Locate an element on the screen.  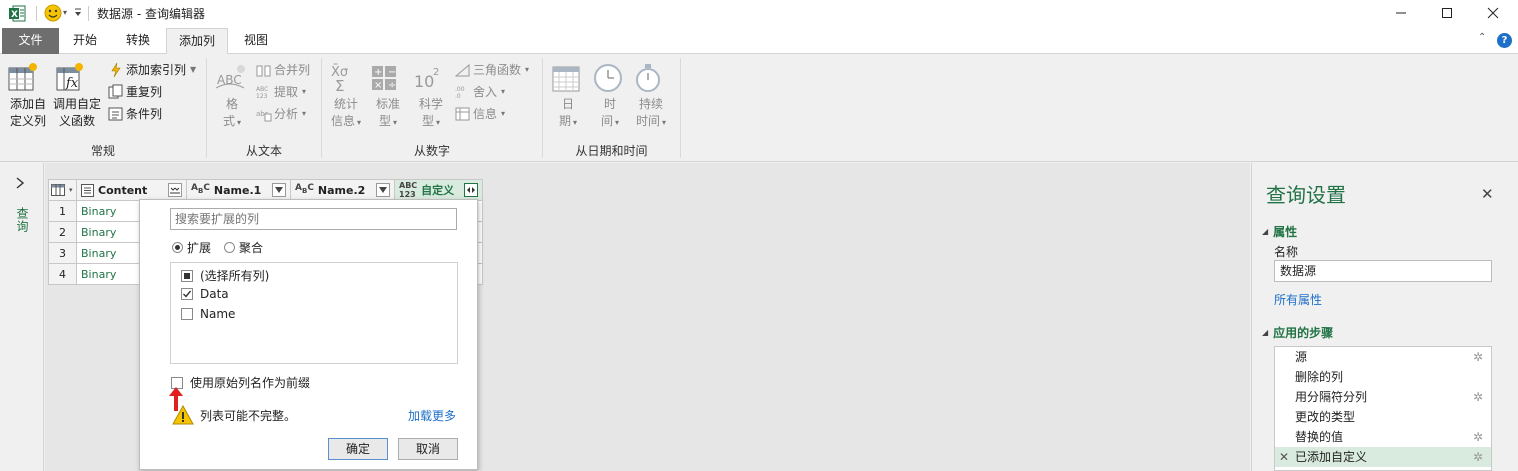
expand-queries-chevron-icon is located at coordinates (20, 183).